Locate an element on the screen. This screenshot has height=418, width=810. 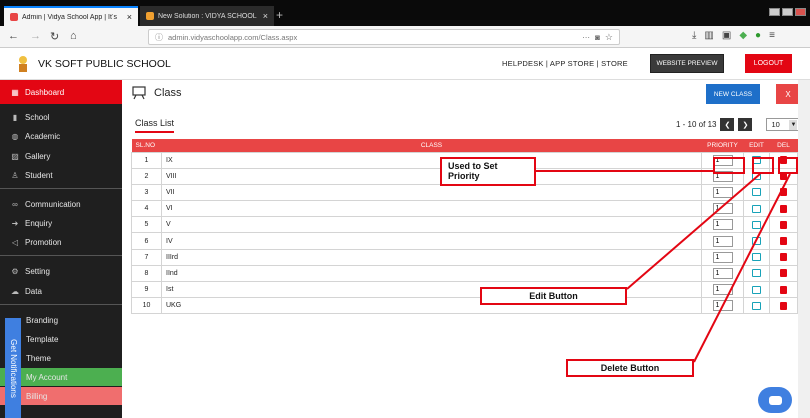
delete-annotation: Delete Button is located at coordinates (630, 368).